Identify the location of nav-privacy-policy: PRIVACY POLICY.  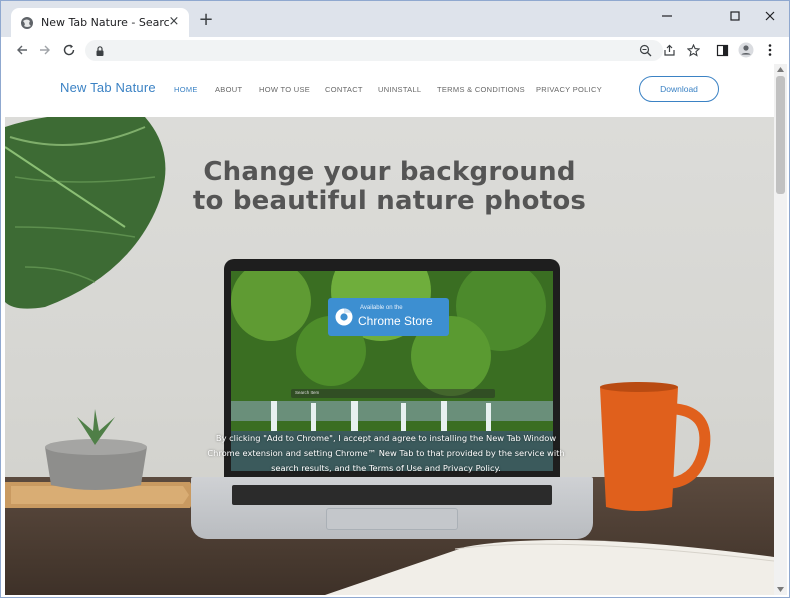
(569, 89).